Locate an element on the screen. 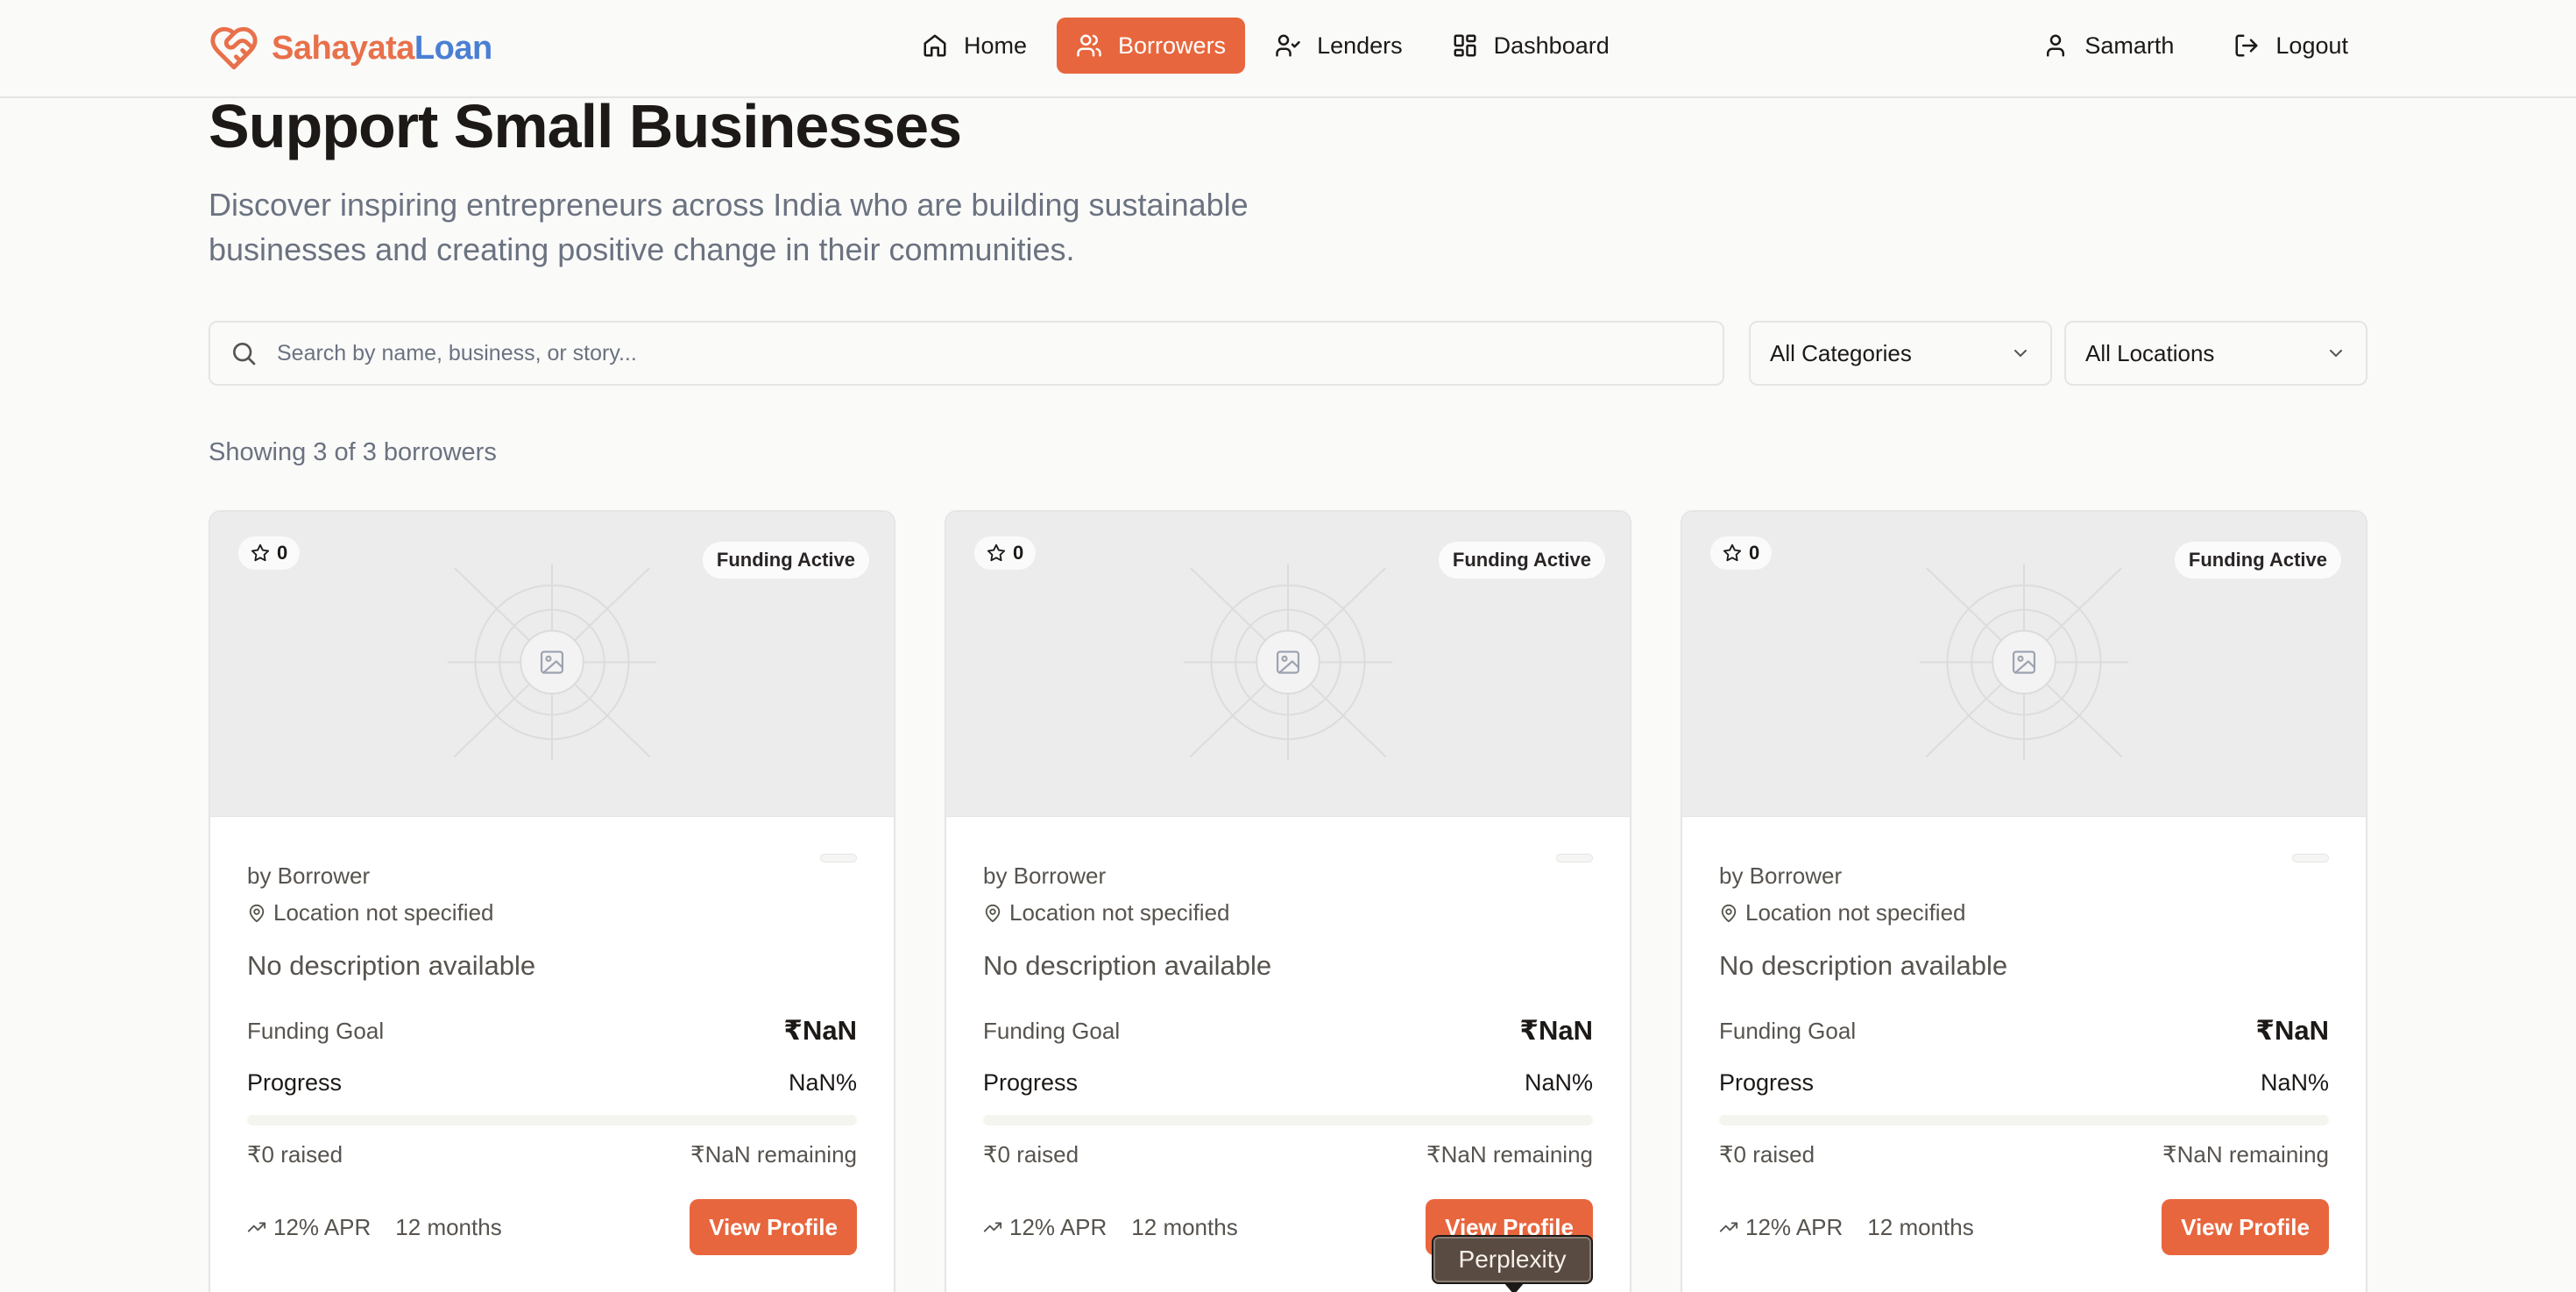 The image size is (2576, 1292). location-select: All Locations is located at coordinates (2215, 353).